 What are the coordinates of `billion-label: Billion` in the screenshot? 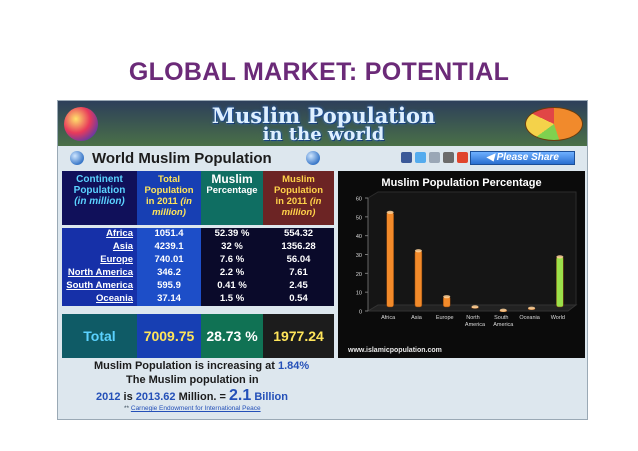 It's located at (269, 397).